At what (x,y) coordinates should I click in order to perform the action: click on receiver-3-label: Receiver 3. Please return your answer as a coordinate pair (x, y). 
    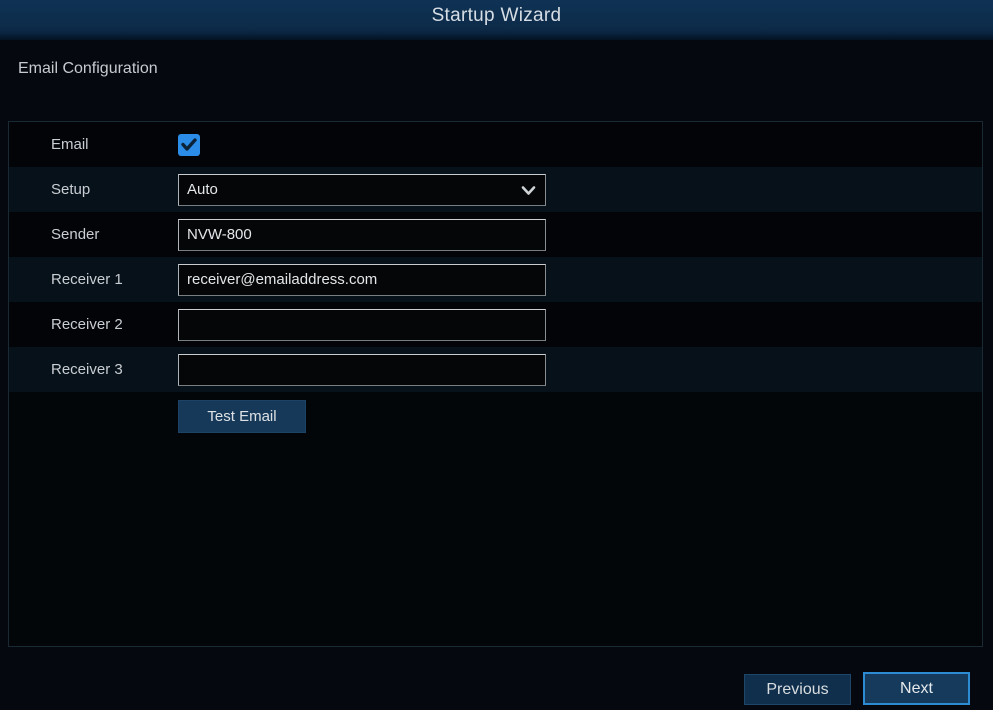
    Looking at the image, I should click on (87, 369).